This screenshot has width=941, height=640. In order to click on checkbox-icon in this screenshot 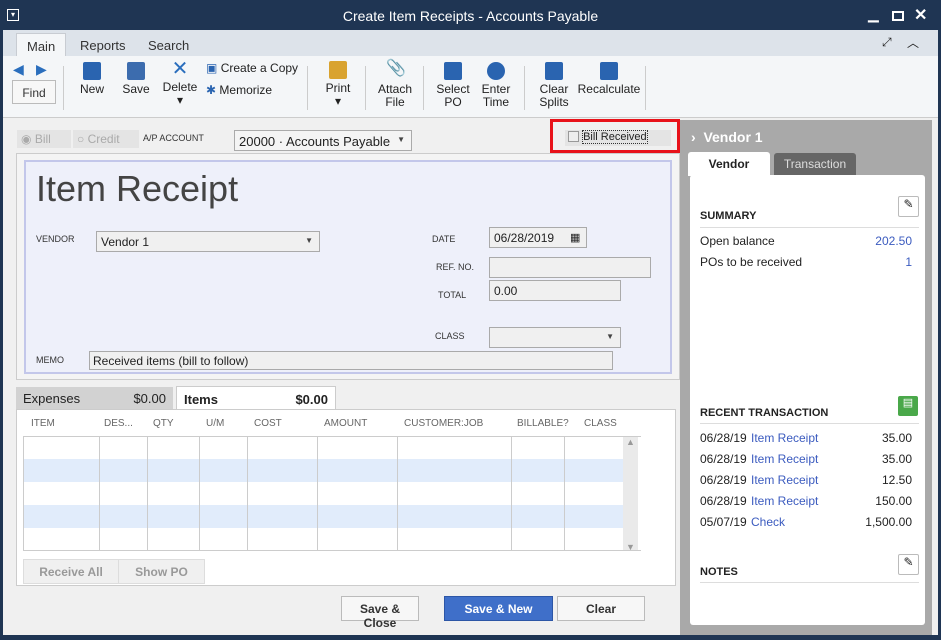, I will do `click(573, 136)`.